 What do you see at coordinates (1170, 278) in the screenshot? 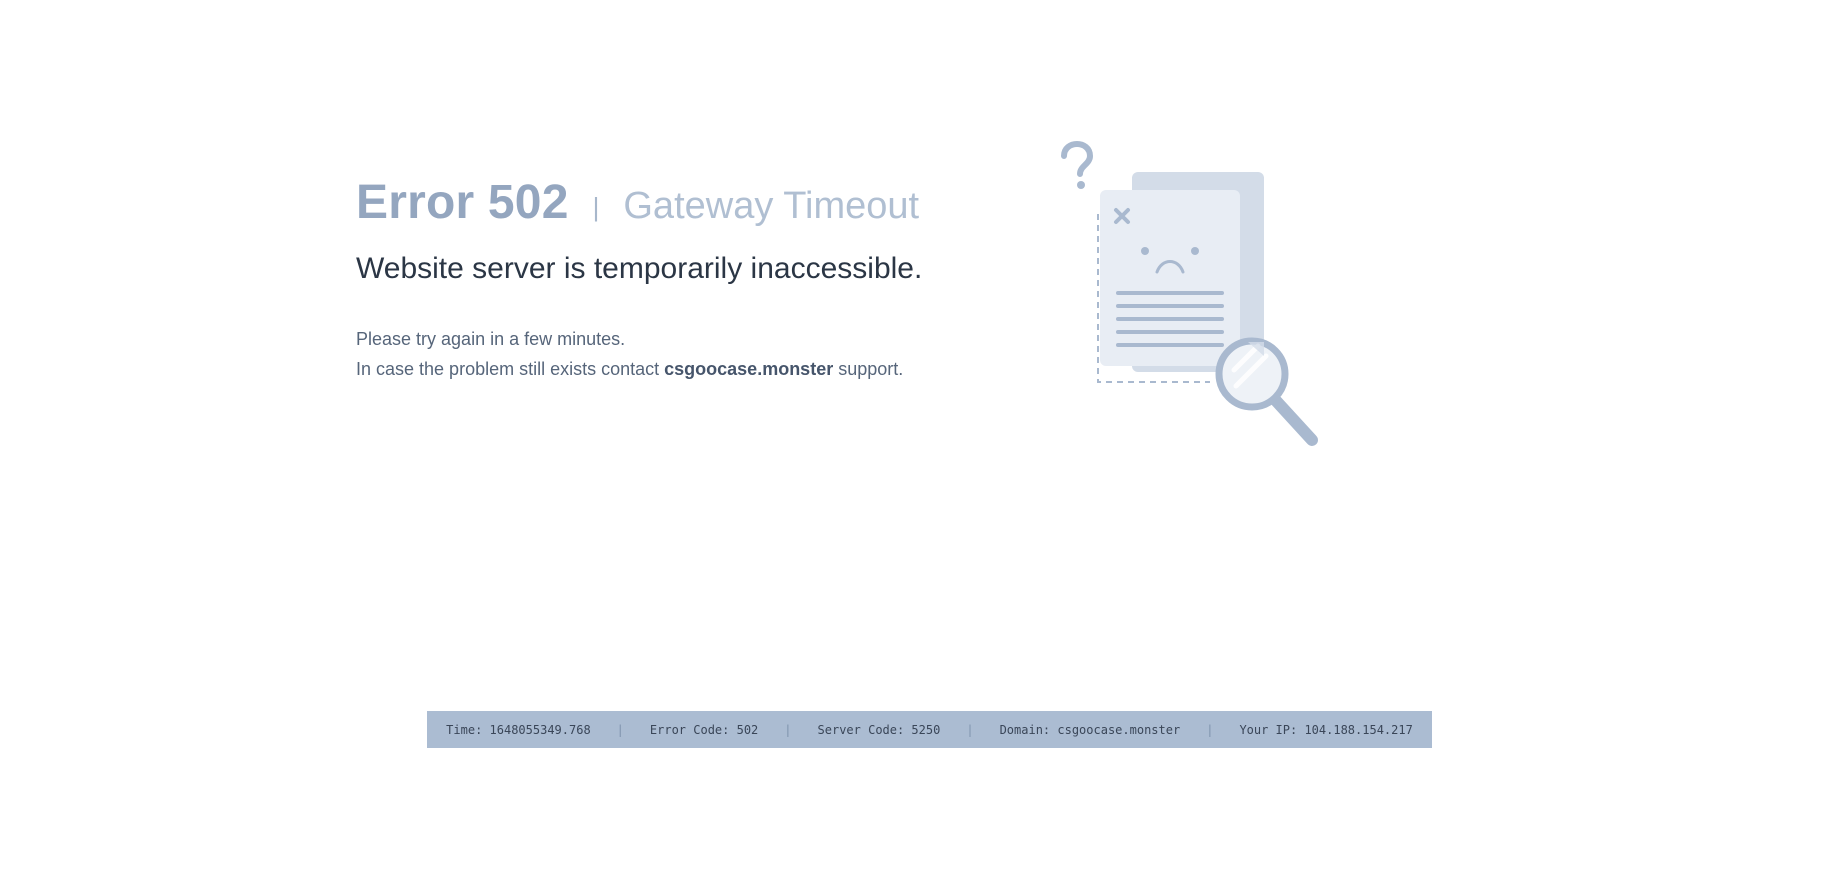
I see `document-icon` at bounding box center [1170, 278].